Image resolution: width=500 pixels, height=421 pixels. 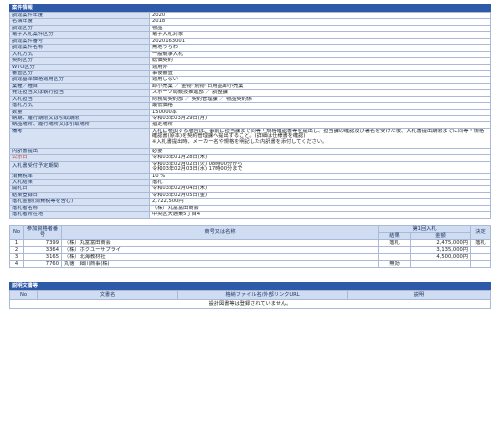 I want to click on result-remark: 落札, so click(x=394, y=242).